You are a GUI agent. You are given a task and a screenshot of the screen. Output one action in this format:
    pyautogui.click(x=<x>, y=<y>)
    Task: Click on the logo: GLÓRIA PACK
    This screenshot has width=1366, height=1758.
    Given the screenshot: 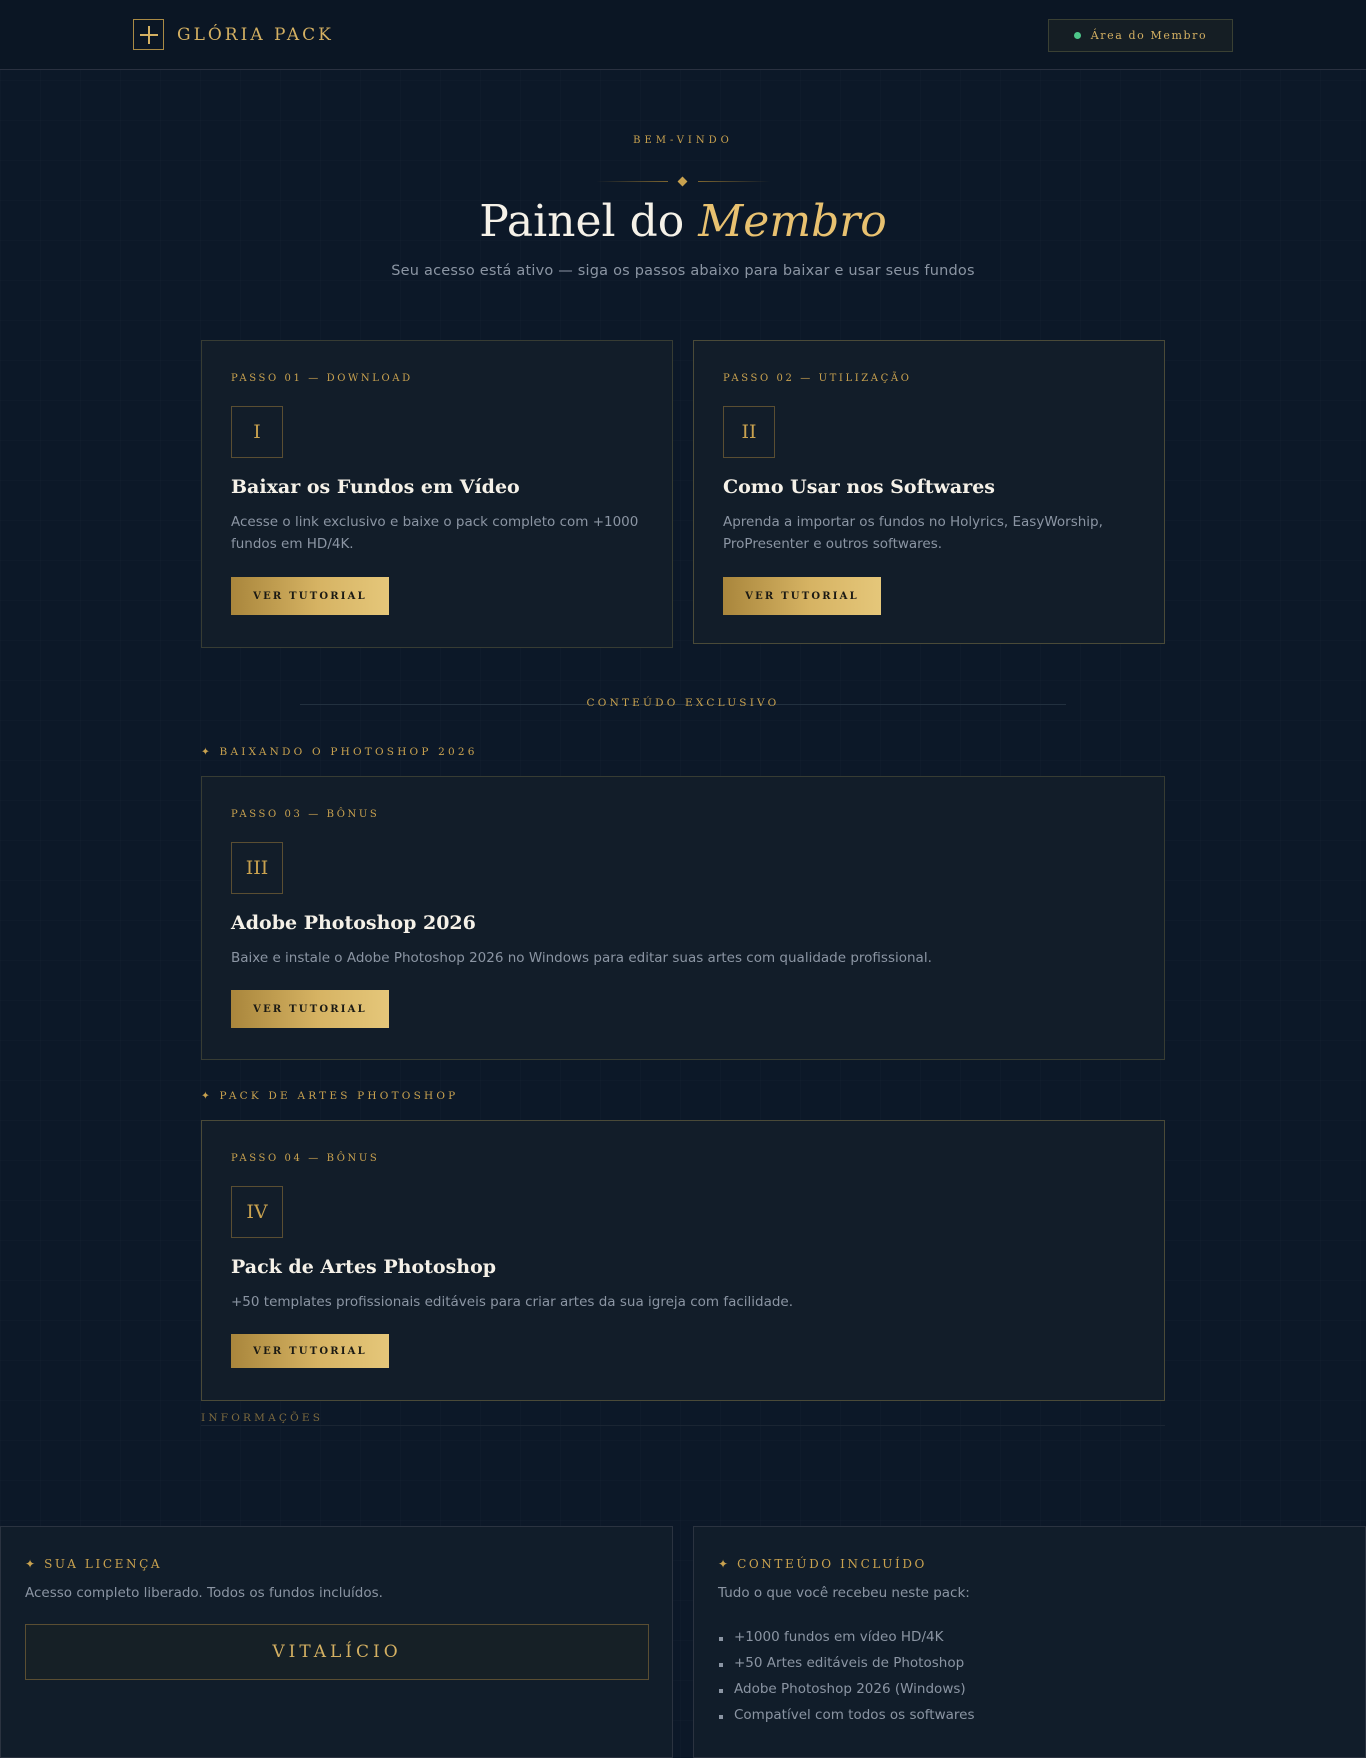 What is the action you would take?
    pyautogui.click(x=233, y=34)
    